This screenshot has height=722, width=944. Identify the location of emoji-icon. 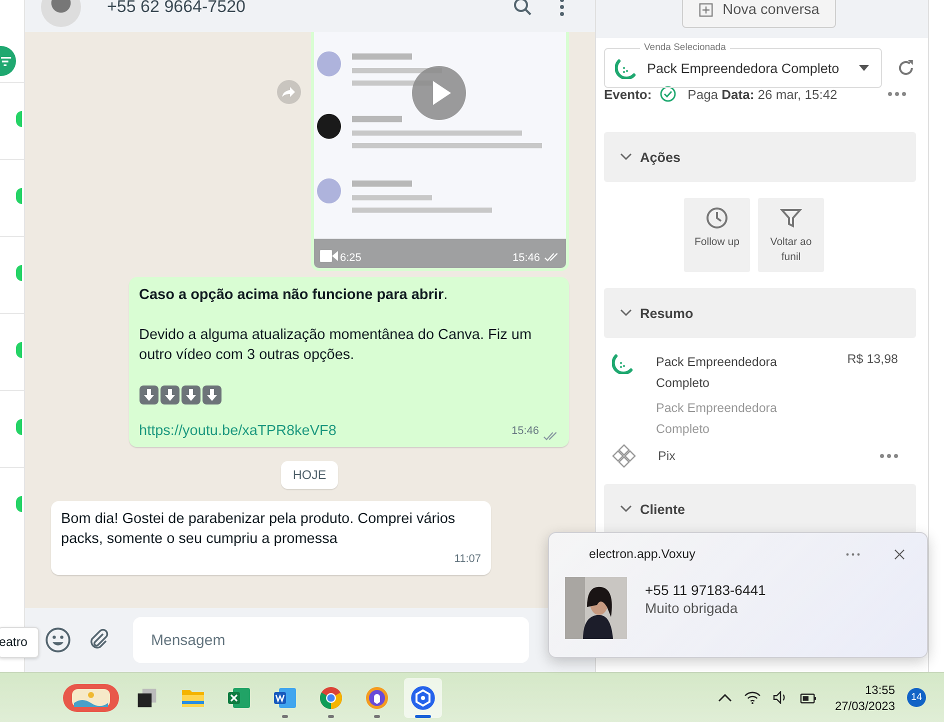
(58, 640).